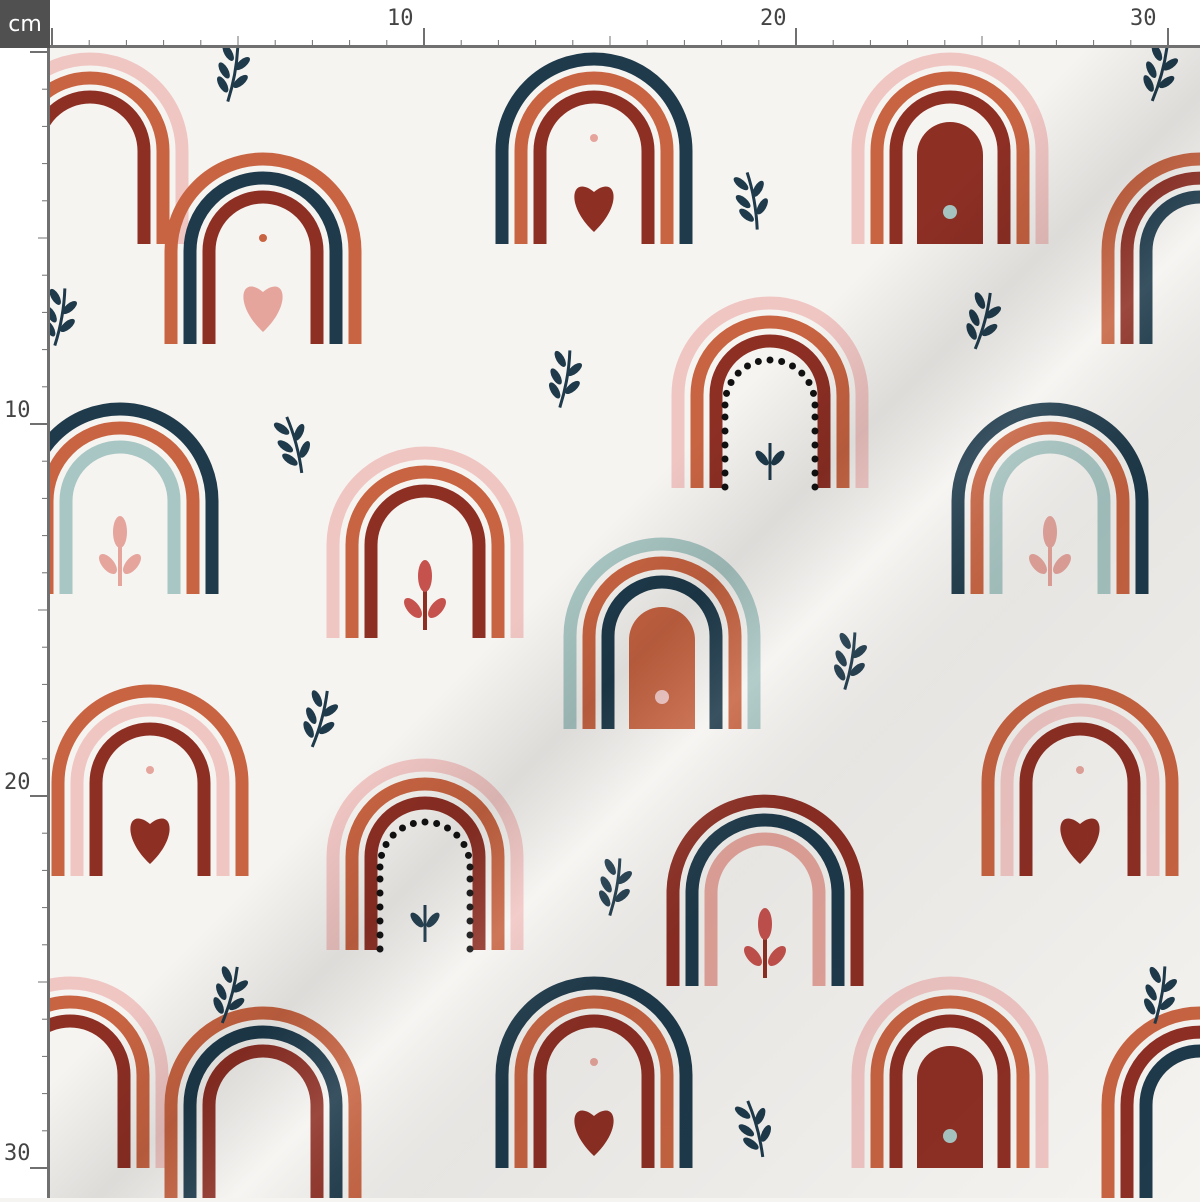 The image size is (1200, 1202). Describe the element at coordinates (773, 18) in the screenshot. I see `ruler-top-label-20: 20` at that location.